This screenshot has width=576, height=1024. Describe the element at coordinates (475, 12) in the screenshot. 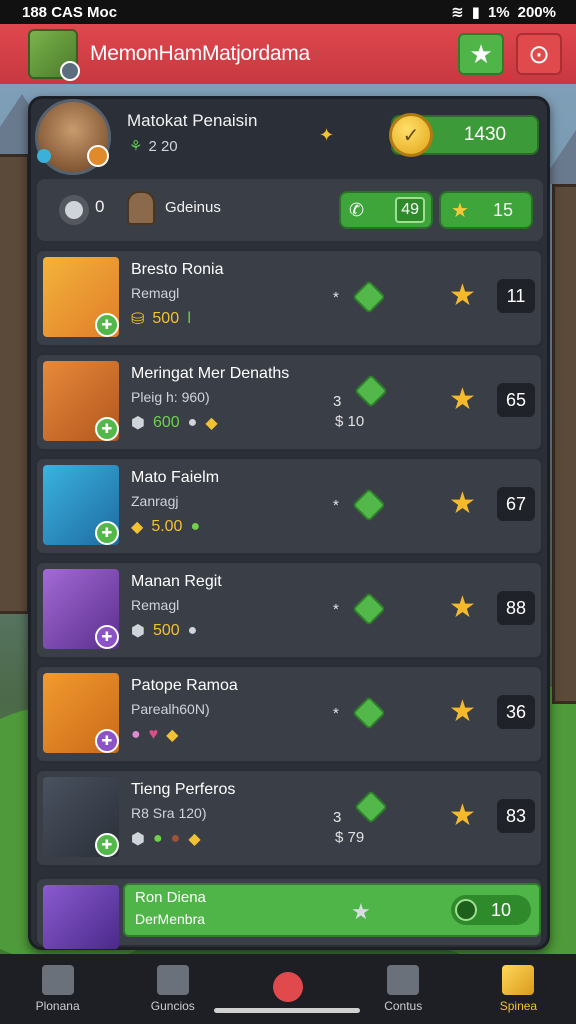

I see `signal-icon: ▮` at that location.